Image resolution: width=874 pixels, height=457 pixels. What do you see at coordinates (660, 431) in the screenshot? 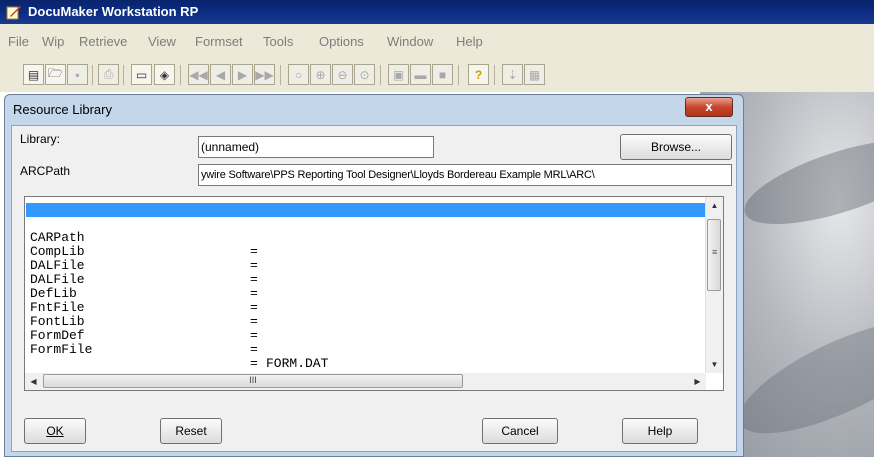
I see `help-button: Help` at bounding box center [660, 431].